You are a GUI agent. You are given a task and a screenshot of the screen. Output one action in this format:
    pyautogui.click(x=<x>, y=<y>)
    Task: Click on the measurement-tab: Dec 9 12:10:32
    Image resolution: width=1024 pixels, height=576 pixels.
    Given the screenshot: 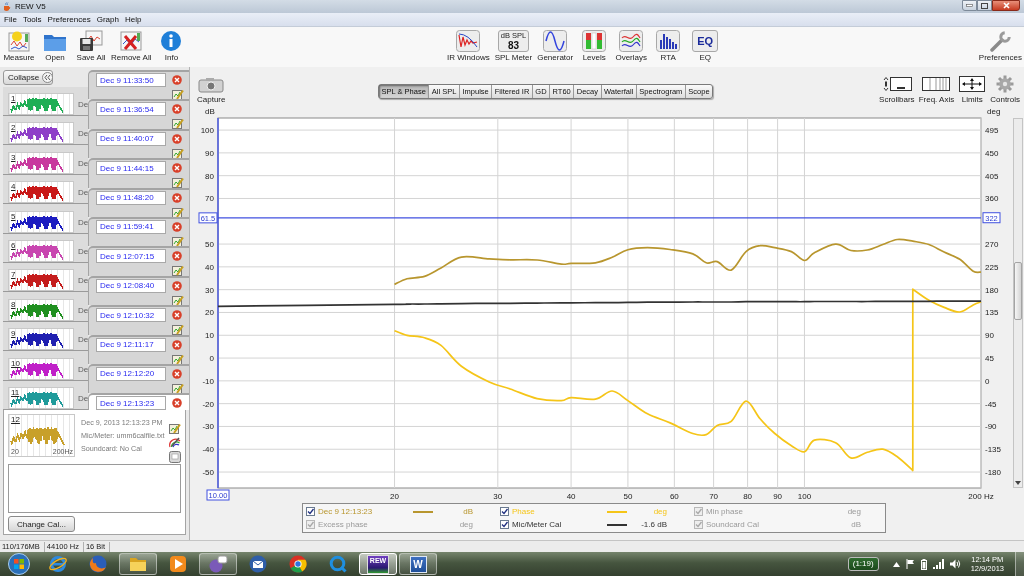 What is the action you would take?
    pyautogui.click(x=138, y=320)
    